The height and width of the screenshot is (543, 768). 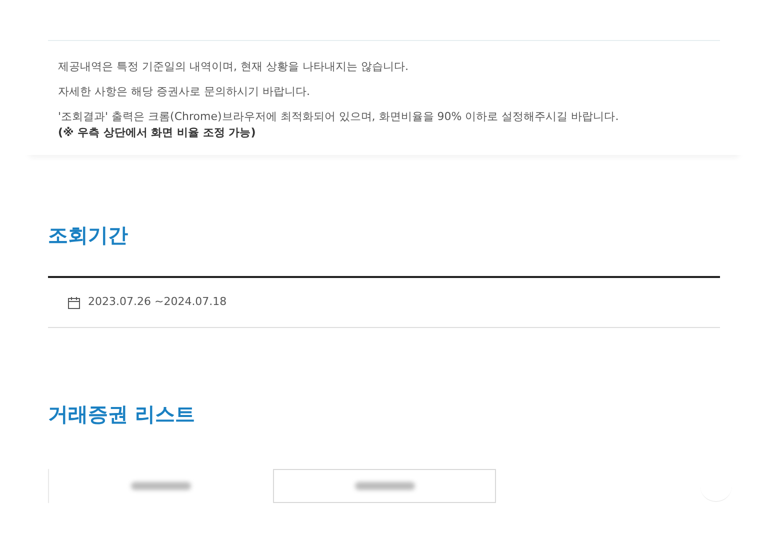 I want to click on section-heading: 조회기간, so click(x=88, y=235).